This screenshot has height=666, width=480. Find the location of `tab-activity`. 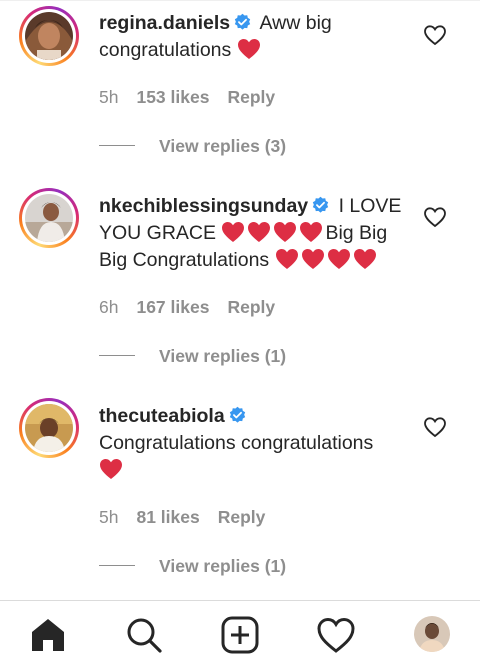

tab-activity is located at coordinates (336, 635).